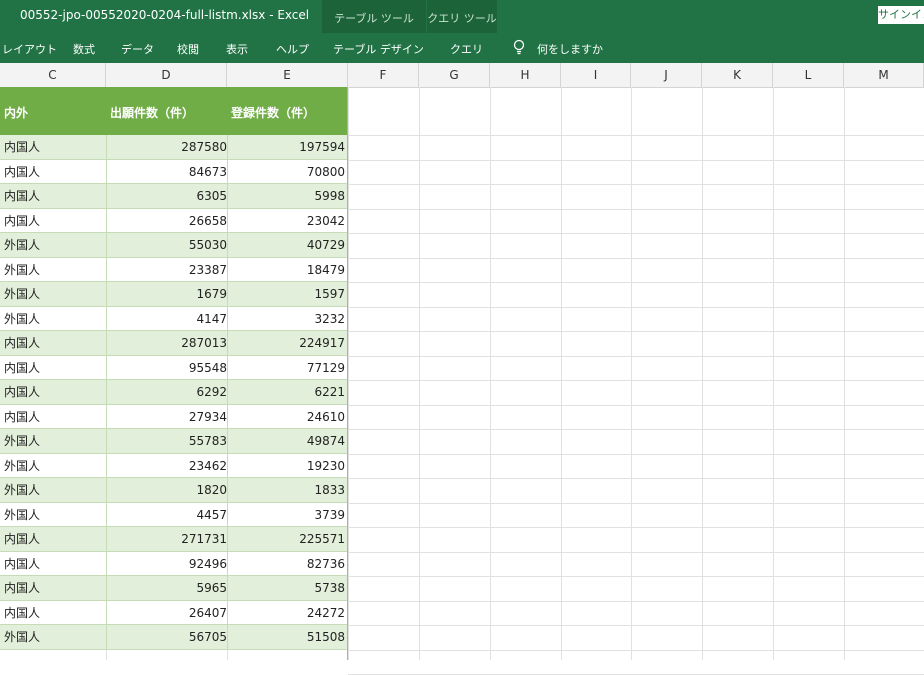 This screenshot has width=924, height=675. What do you see at coordinates (378, 49) in the screenshot?
I see `tab-table-design: テーブル デザイン` at bounding box center [378, 49].